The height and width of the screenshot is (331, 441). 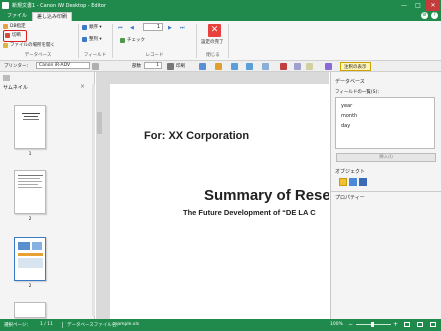 What do you see at coordinates (350, 172) in the screenshot?
I see `object-label: オブジェクト` at bounding box center [350, 172].